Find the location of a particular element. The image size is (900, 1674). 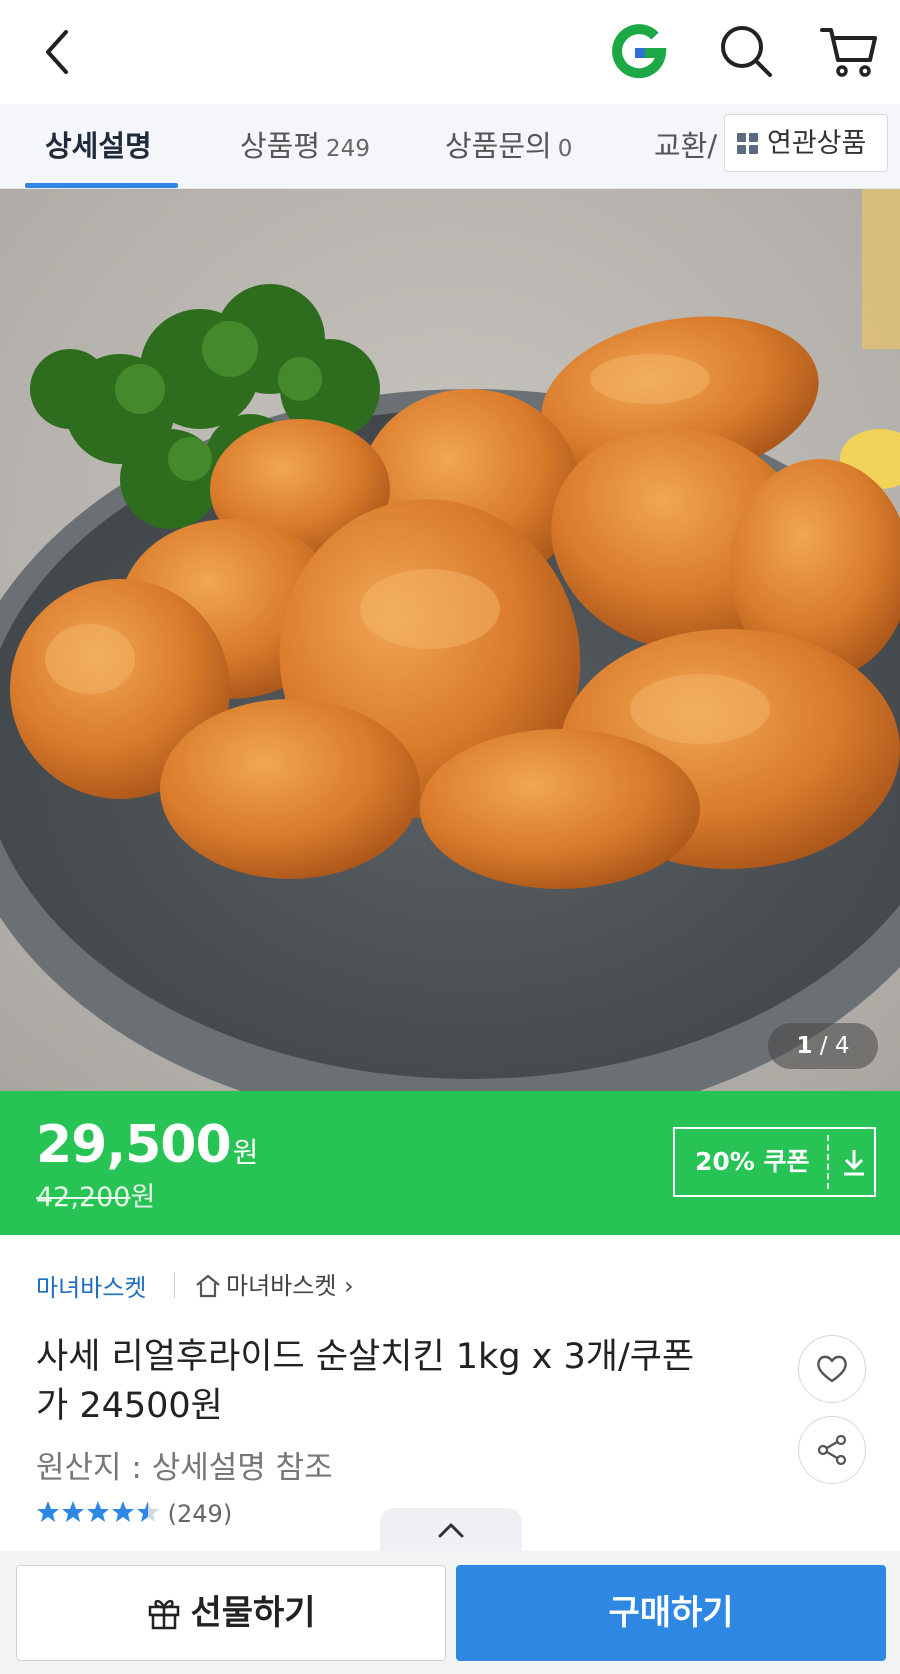

product-origin: 원산지 : 상세설명 참조 is located at coordinates (184, 1468).